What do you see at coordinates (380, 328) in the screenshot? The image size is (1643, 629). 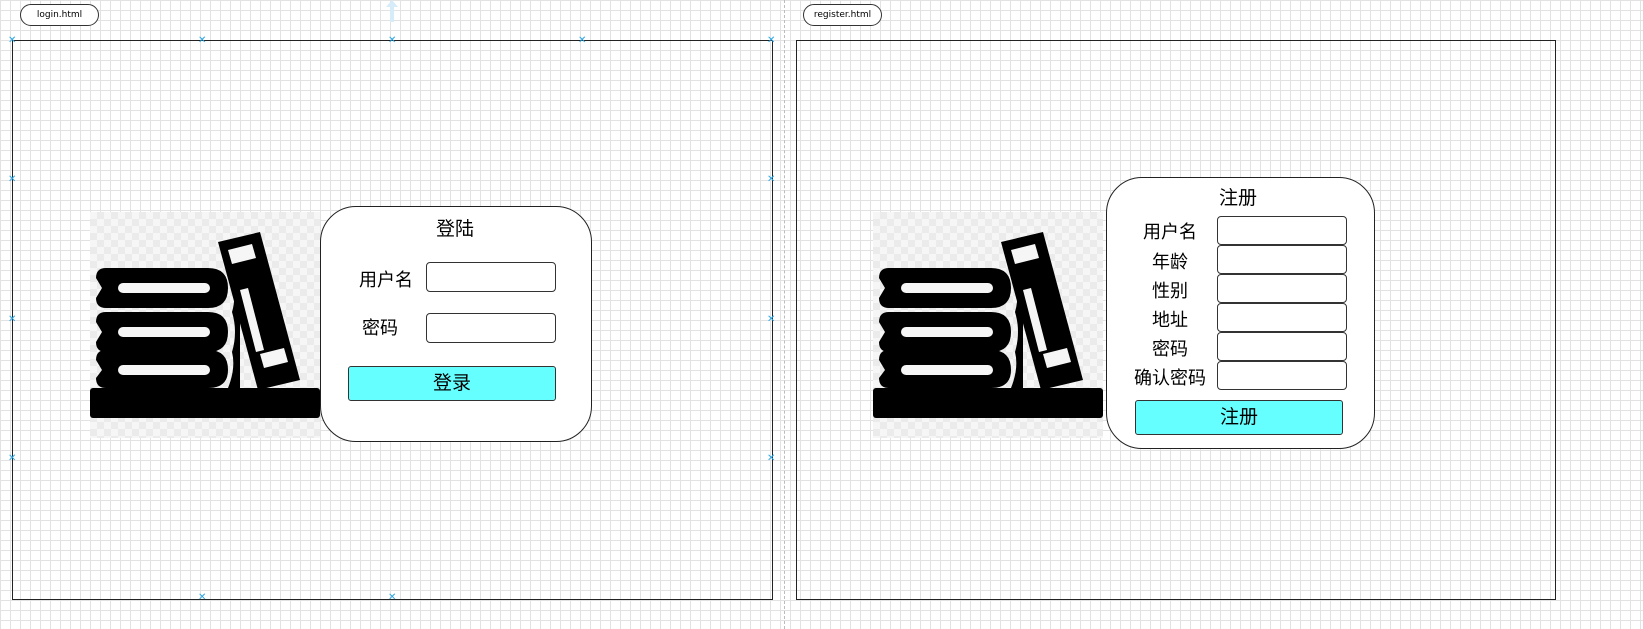 I see `login-password-label: 密码` at bounding box center [380, 328].